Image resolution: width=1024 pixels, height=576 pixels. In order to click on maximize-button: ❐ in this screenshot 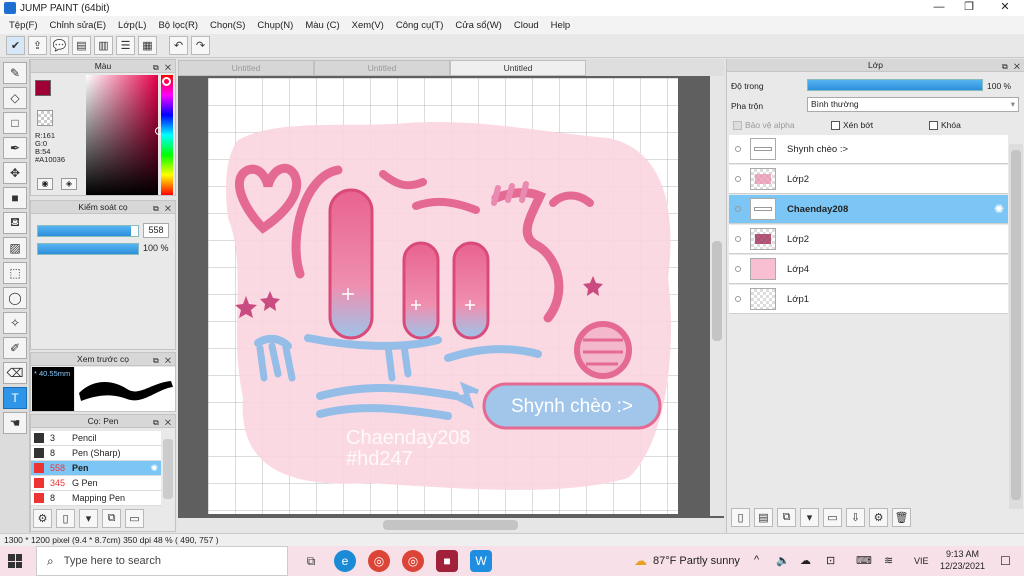, I will do `click(969, 8)`.